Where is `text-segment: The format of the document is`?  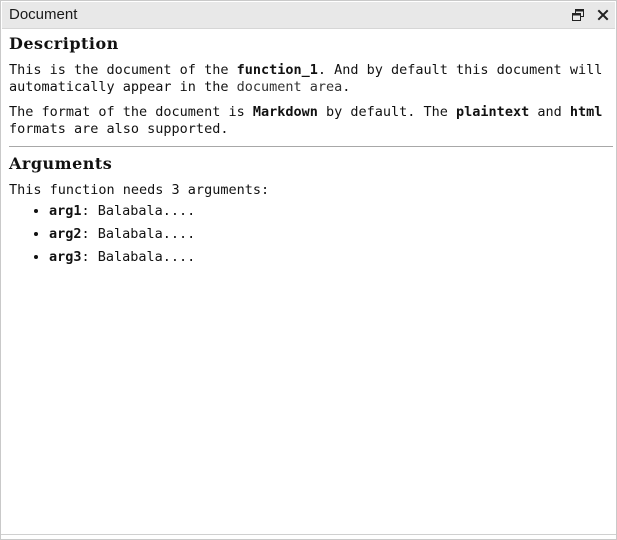
text-segment: The format of the document is is located at coordinates (131, 112).